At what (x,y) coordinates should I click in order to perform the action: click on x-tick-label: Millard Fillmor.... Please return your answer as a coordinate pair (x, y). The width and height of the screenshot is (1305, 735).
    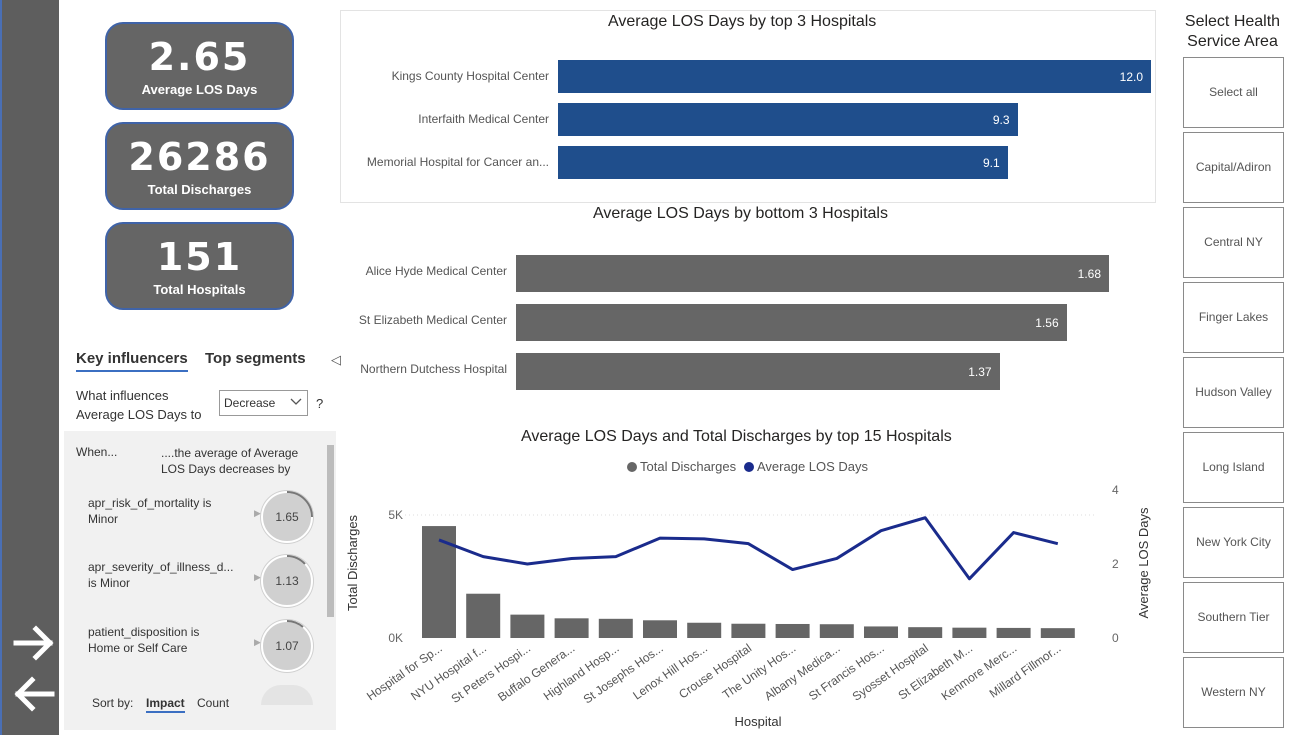
    Looking at the image, I should click on (1025, 671).